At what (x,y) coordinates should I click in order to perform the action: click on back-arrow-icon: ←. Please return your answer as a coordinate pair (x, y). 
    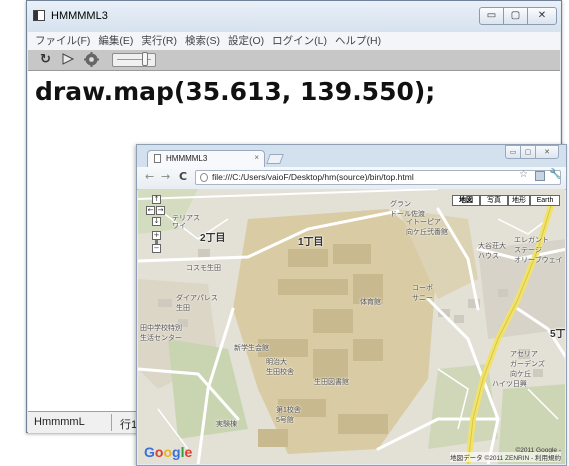
    Looking at the image, I should click on (149, 176).